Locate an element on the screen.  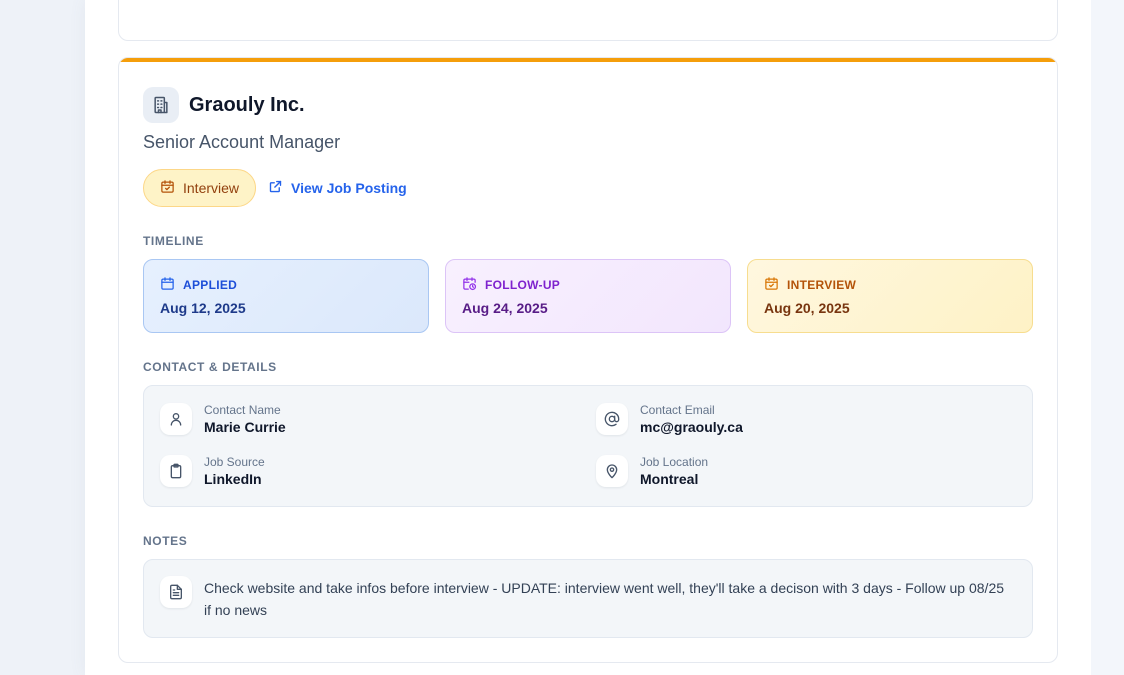
file-text-icon is located at coordinates (176, 592).